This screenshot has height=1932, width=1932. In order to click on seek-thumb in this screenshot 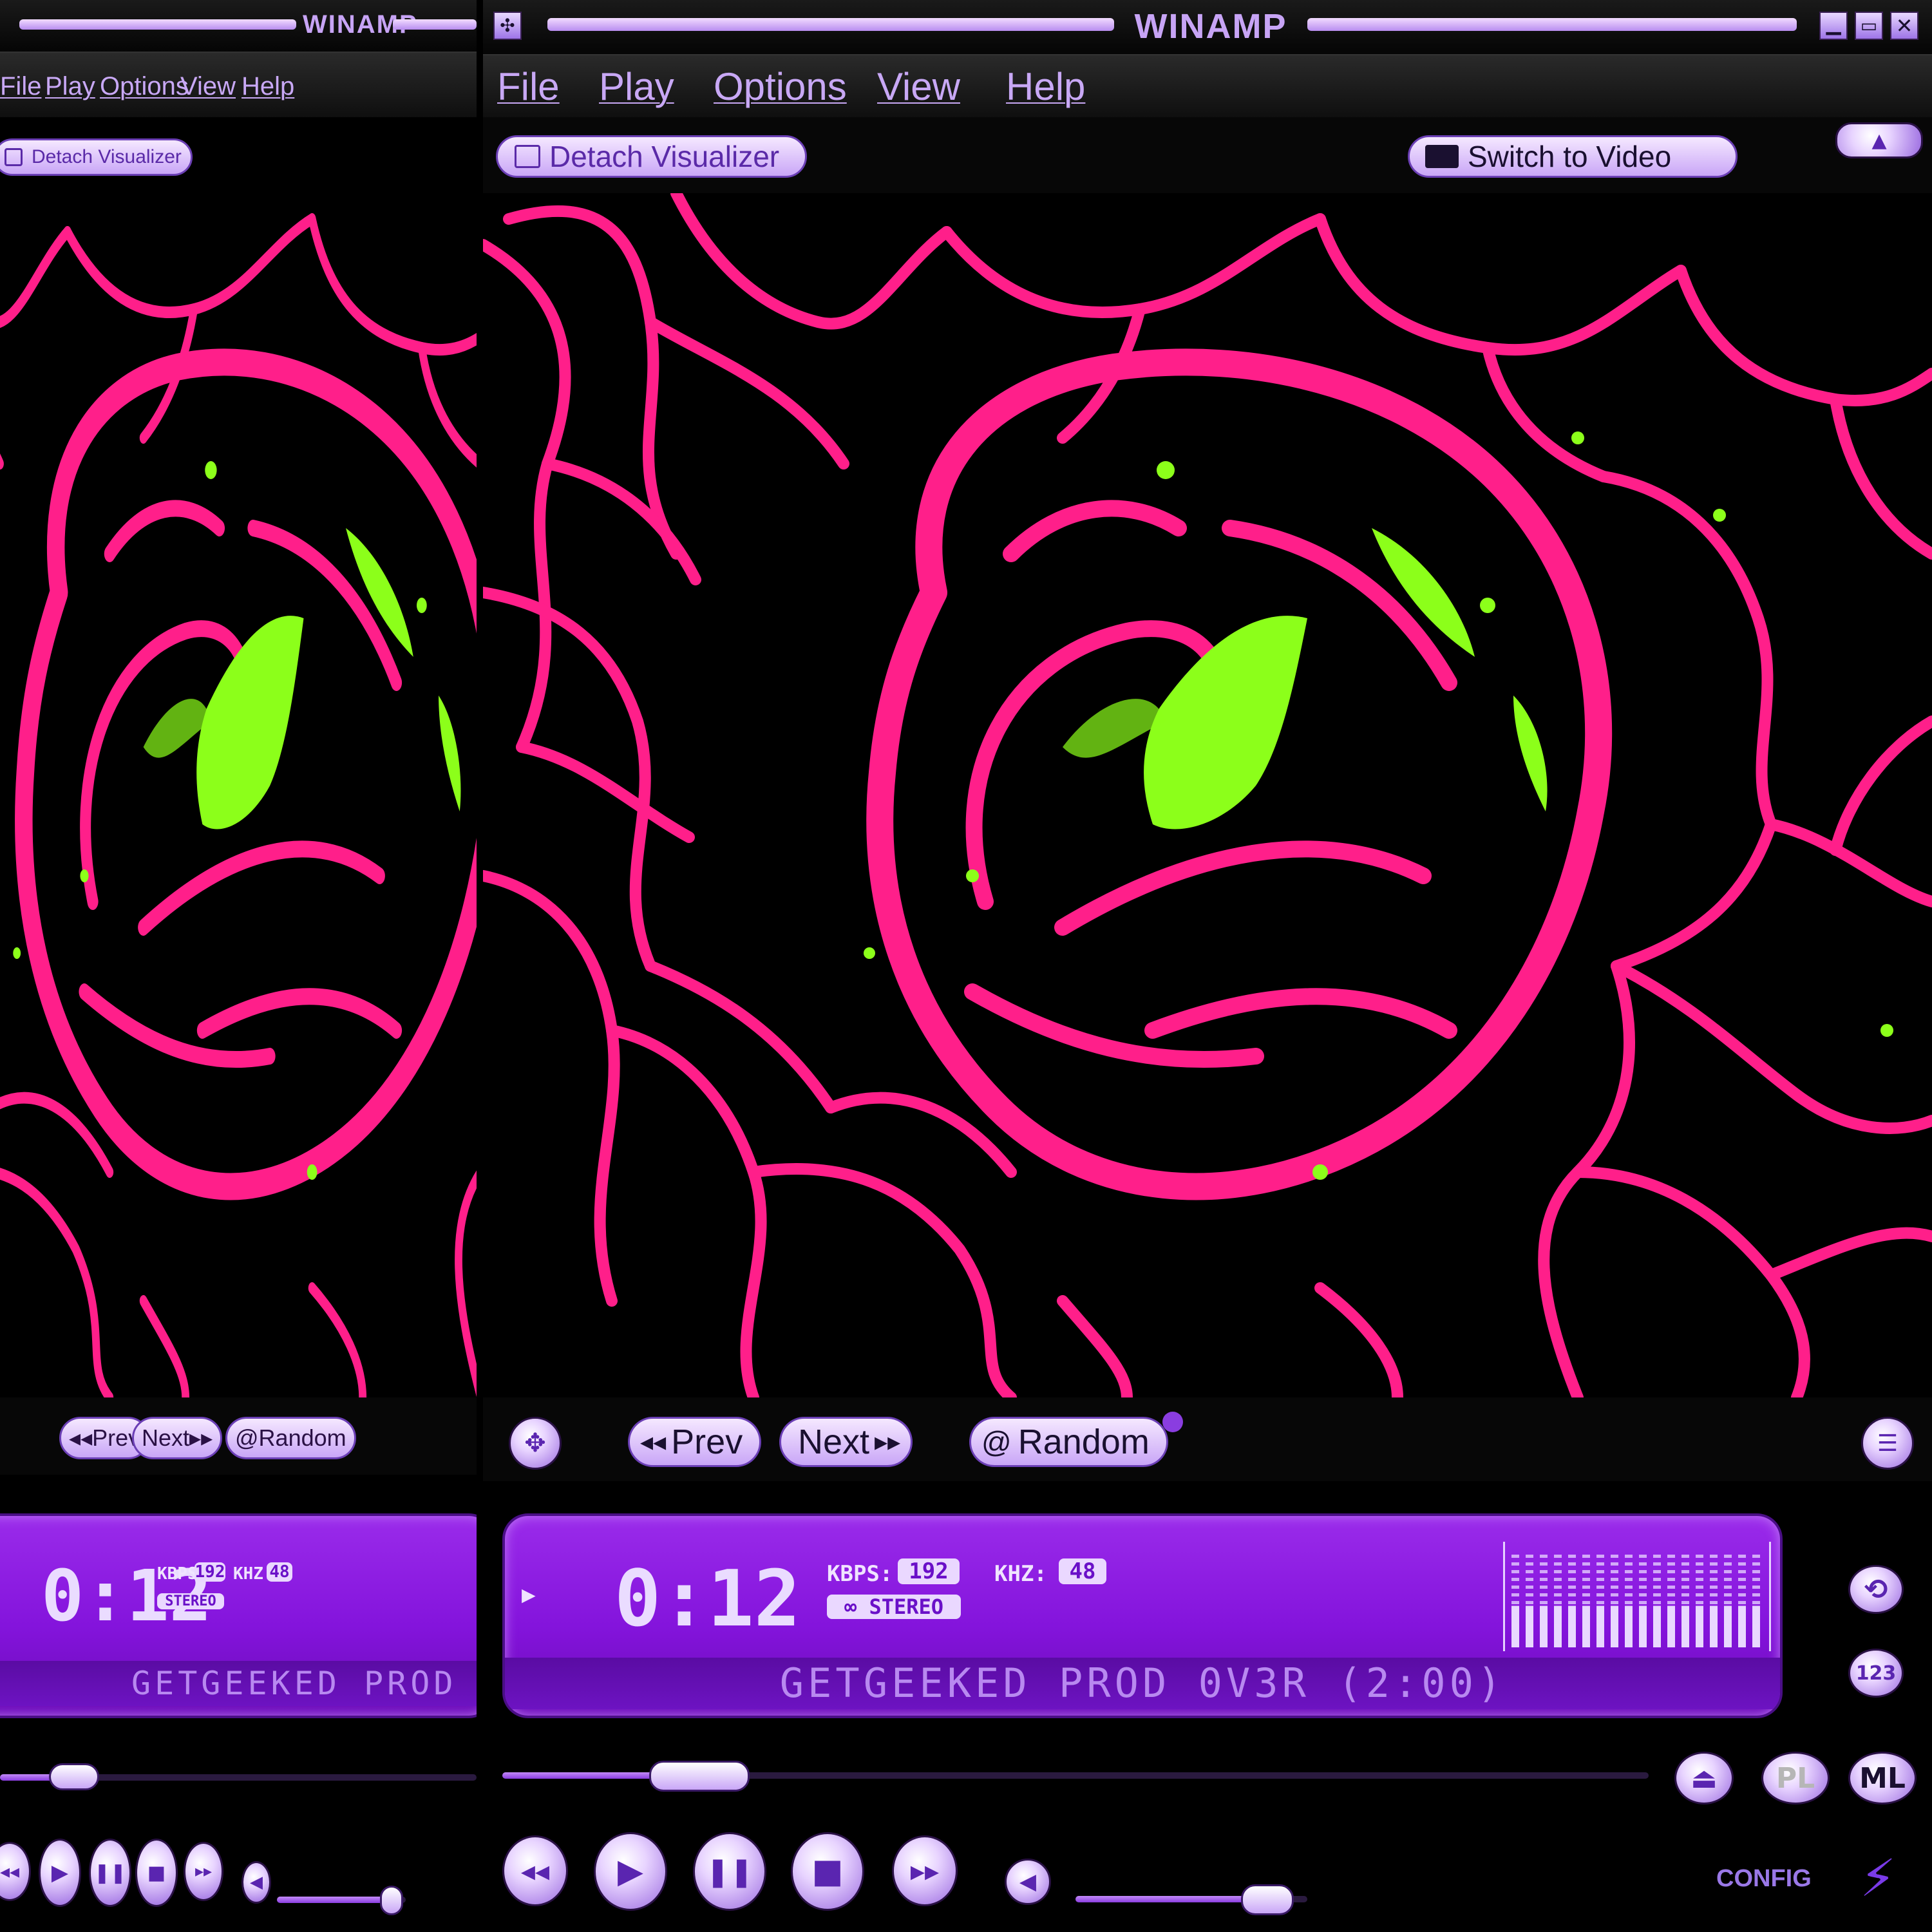, I will do `click(699, 1777)`.